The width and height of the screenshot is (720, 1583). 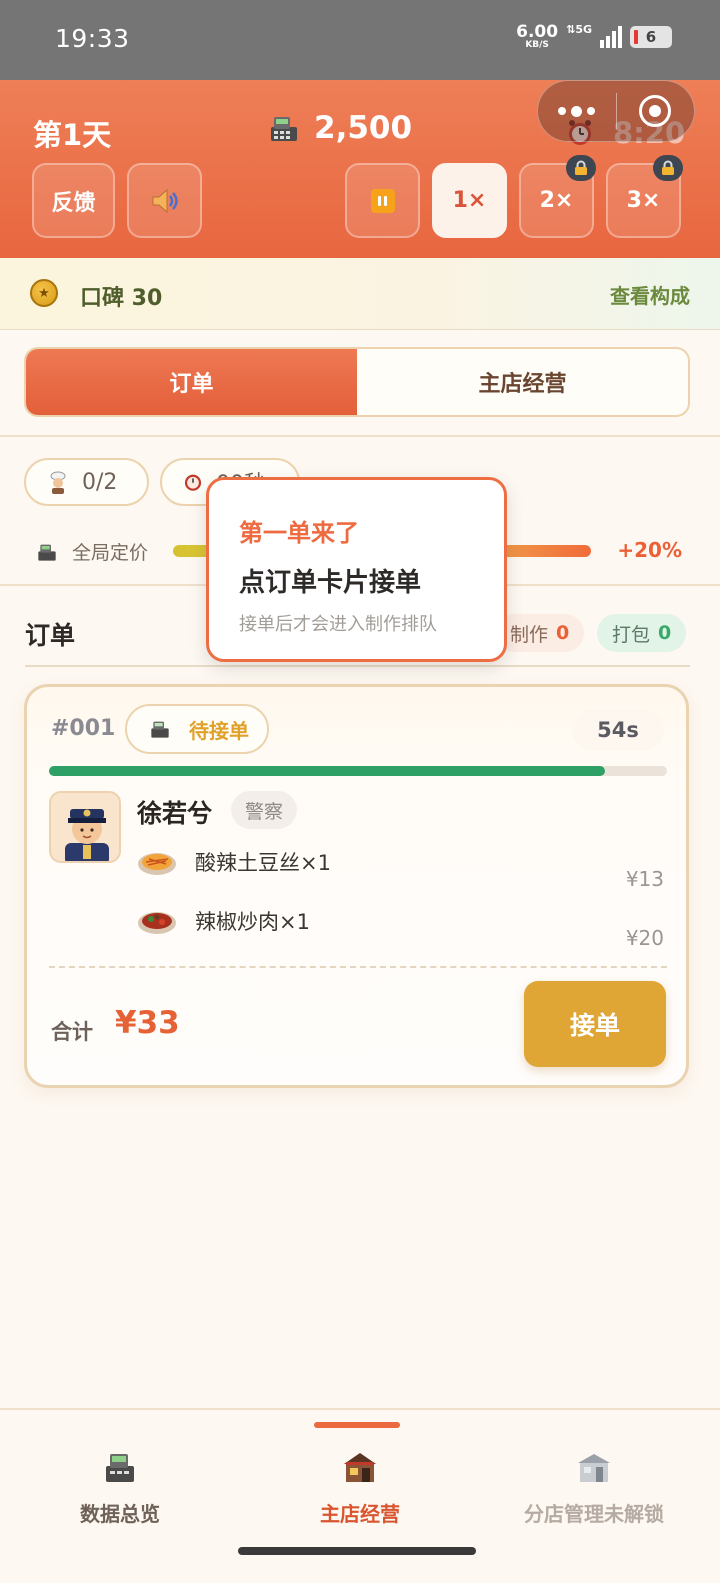 I want to click on chef-count-pill: 0/2, so click(x=86, y=482).